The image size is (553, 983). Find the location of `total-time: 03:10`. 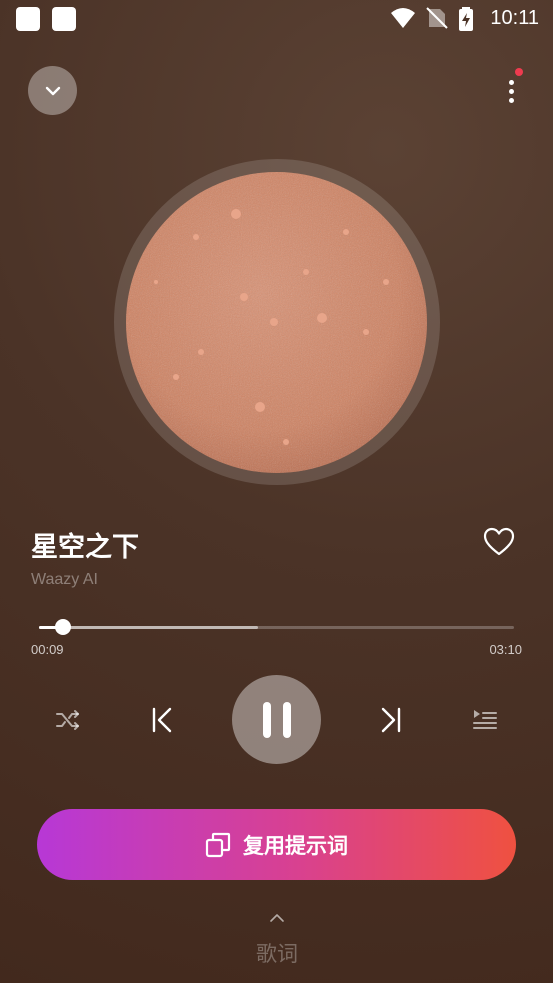

total-time: 03:10 is located at coordinates (505, 649).